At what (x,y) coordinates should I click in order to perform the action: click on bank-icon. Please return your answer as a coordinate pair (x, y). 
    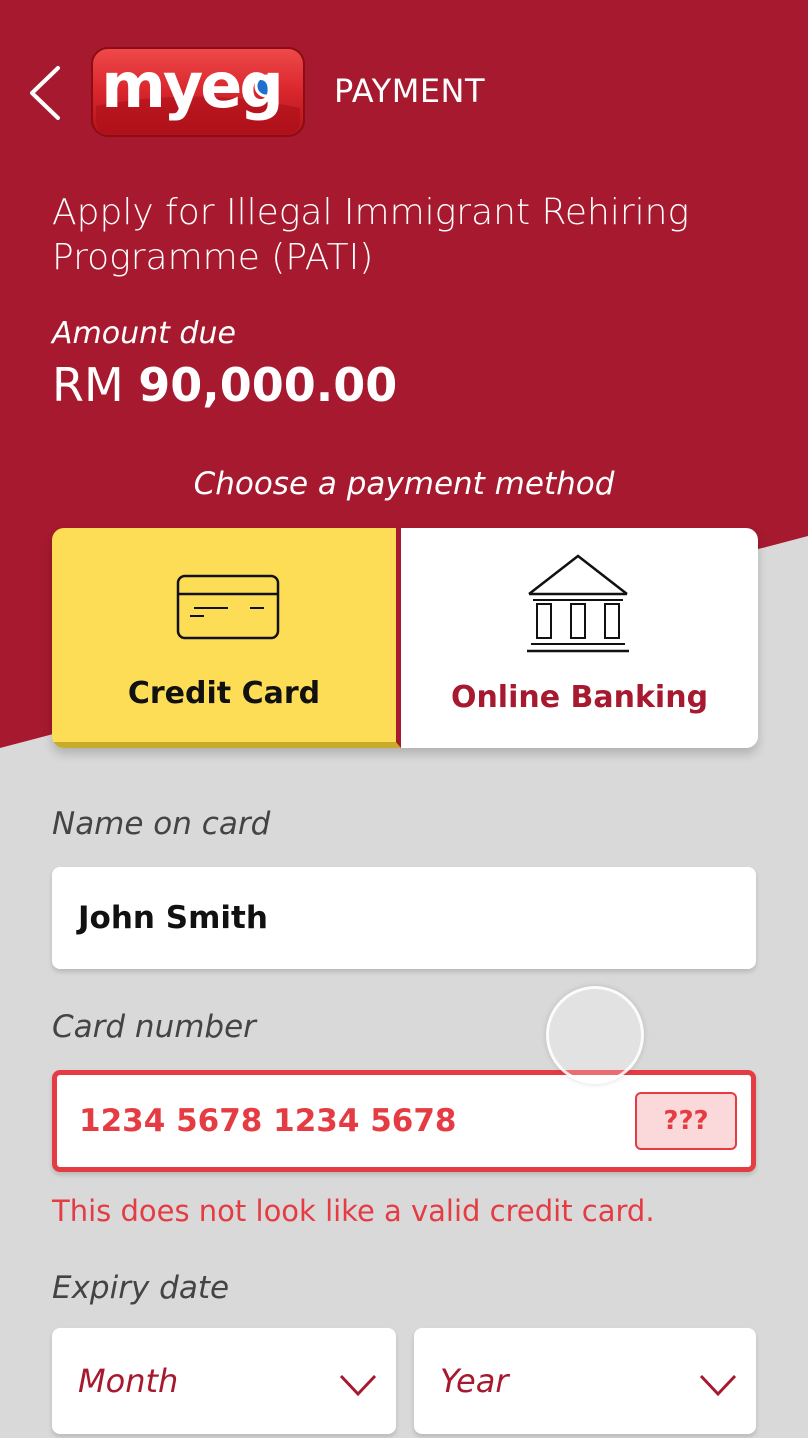
    Looking at the image, I should click on (578, 603).